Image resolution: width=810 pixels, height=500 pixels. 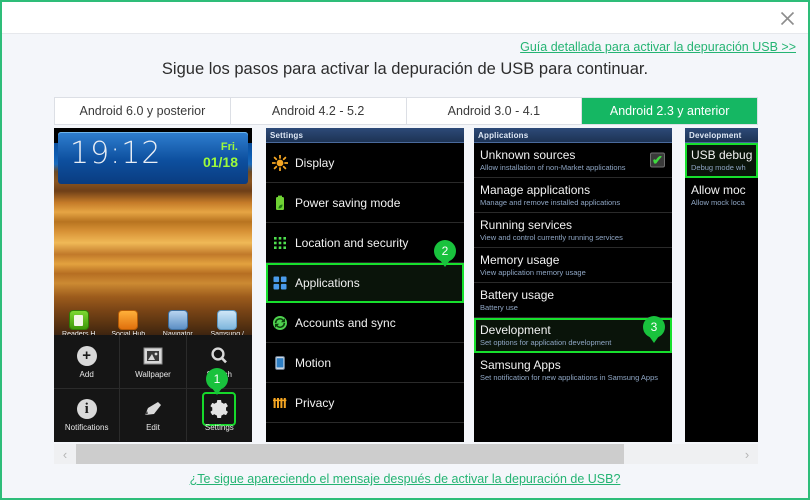 I want to click on brightness-icon, so click(x=280, y=162).